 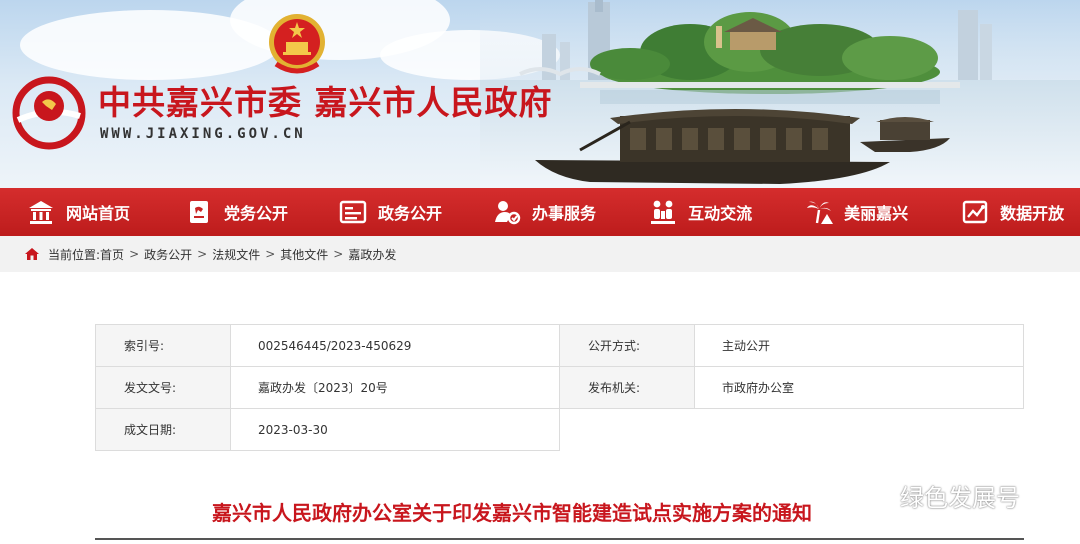 What do you see at coordinates (859, 345) in the screenshot?
I see `disclosure-method-value: 主动公开` at bounding box center [859, 345].